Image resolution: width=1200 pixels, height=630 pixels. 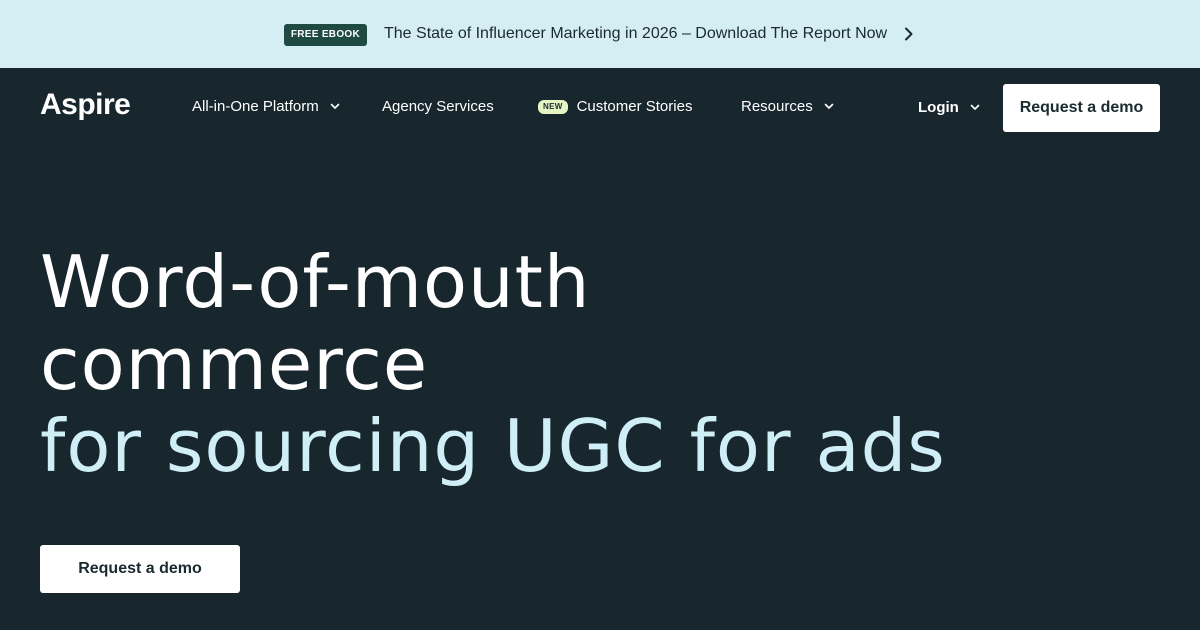 I want to click on login-button: Login, so click(x=949, y=107).